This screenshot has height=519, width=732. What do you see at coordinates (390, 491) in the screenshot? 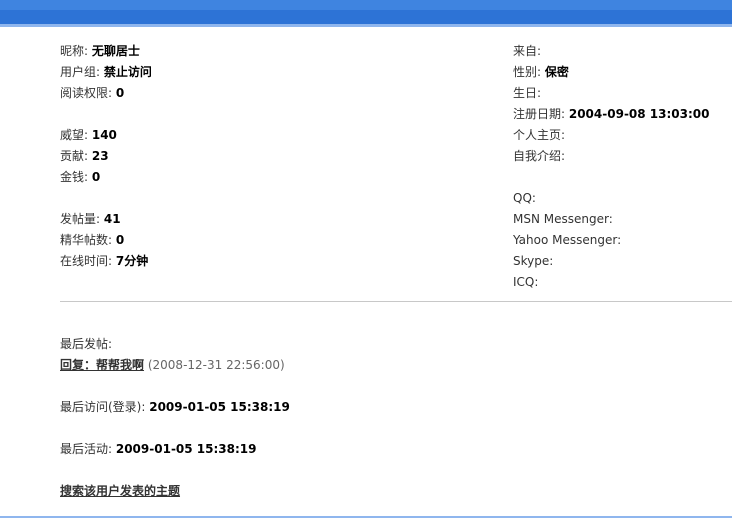
I see `search-topics-row: 搜索该用户发表的主题` at bounding box center [390, 491].